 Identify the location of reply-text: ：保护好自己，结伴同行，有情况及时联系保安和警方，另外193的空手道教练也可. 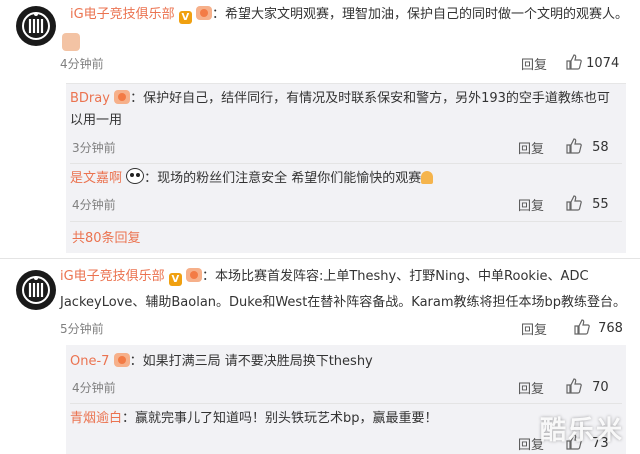
(370, 98).